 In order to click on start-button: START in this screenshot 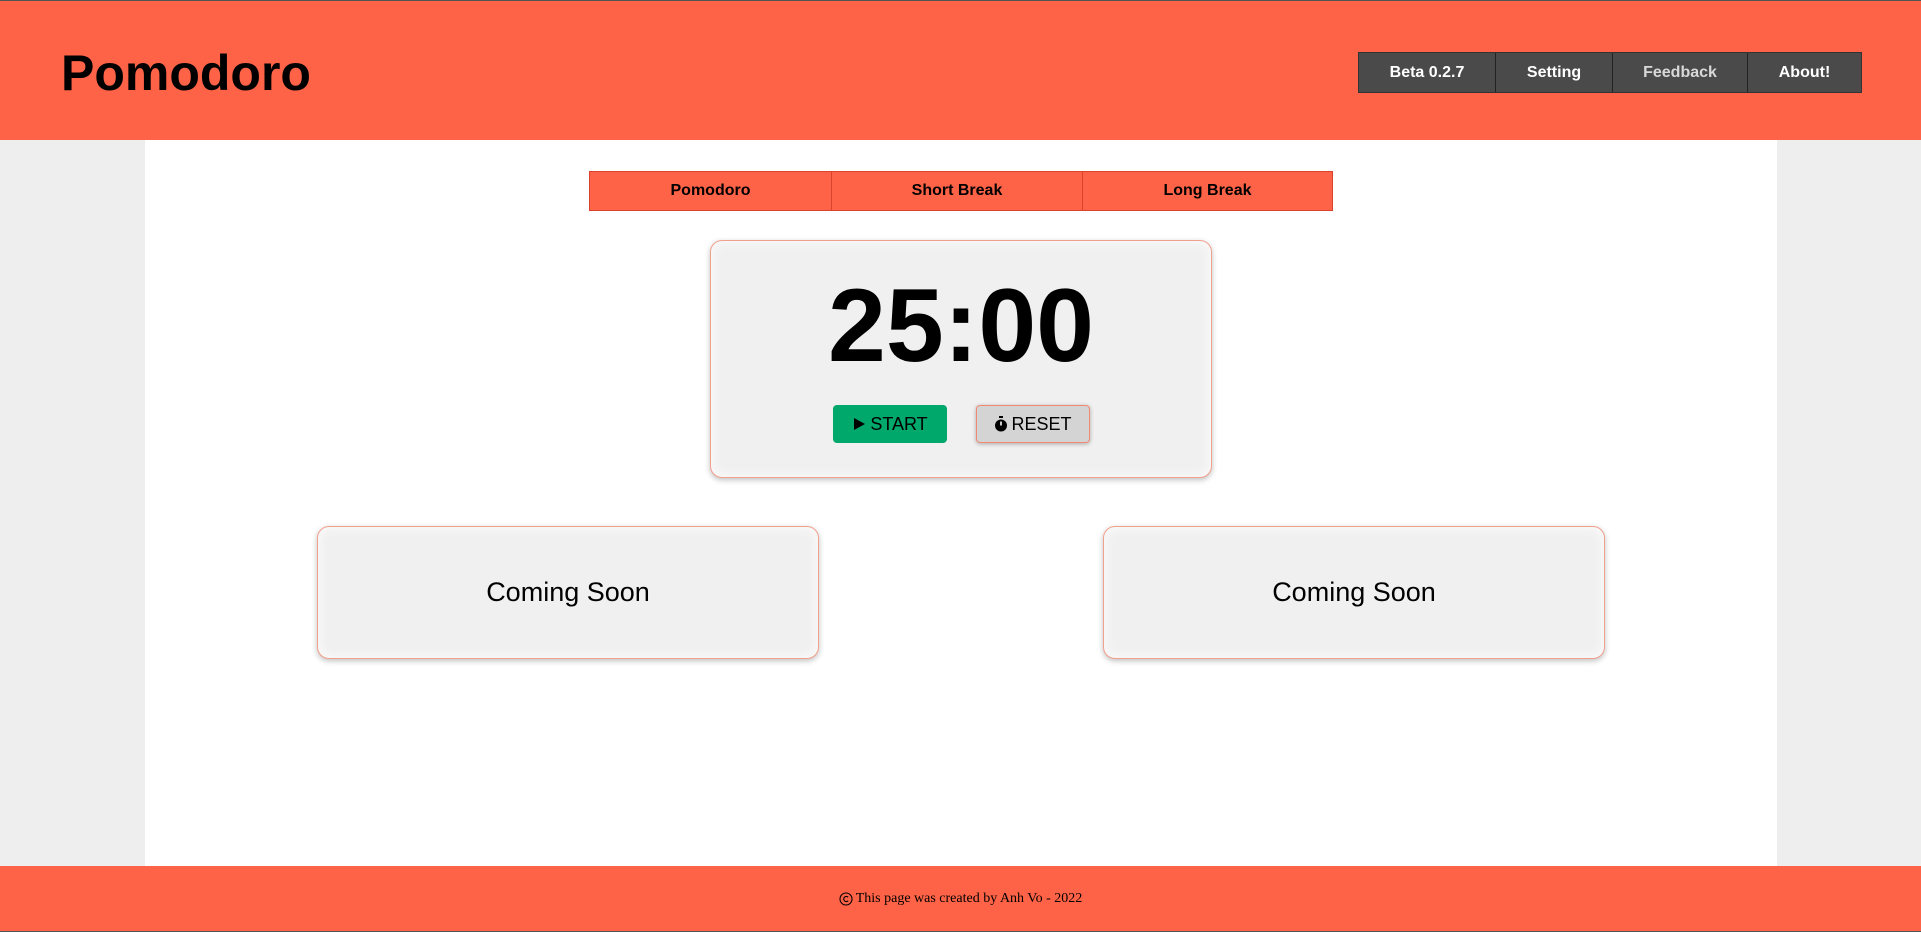, I will do `click(890, 424)`.